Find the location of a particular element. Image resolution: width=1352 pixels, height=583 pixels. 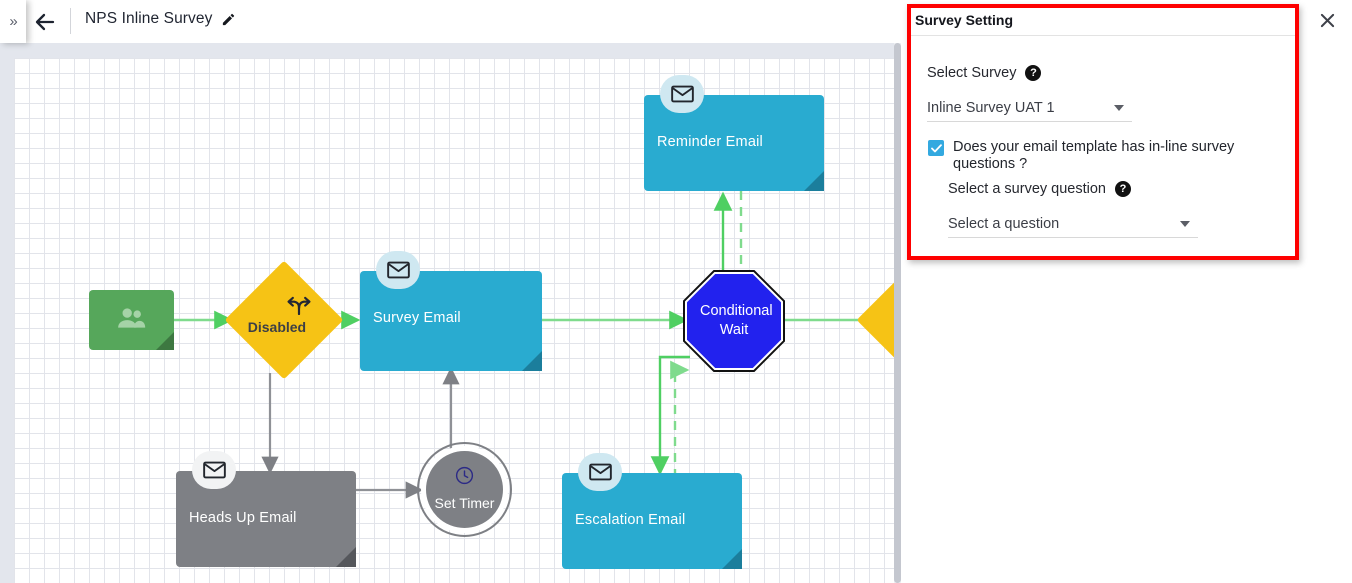

edit-title-button is located at coordinates (228, 19).